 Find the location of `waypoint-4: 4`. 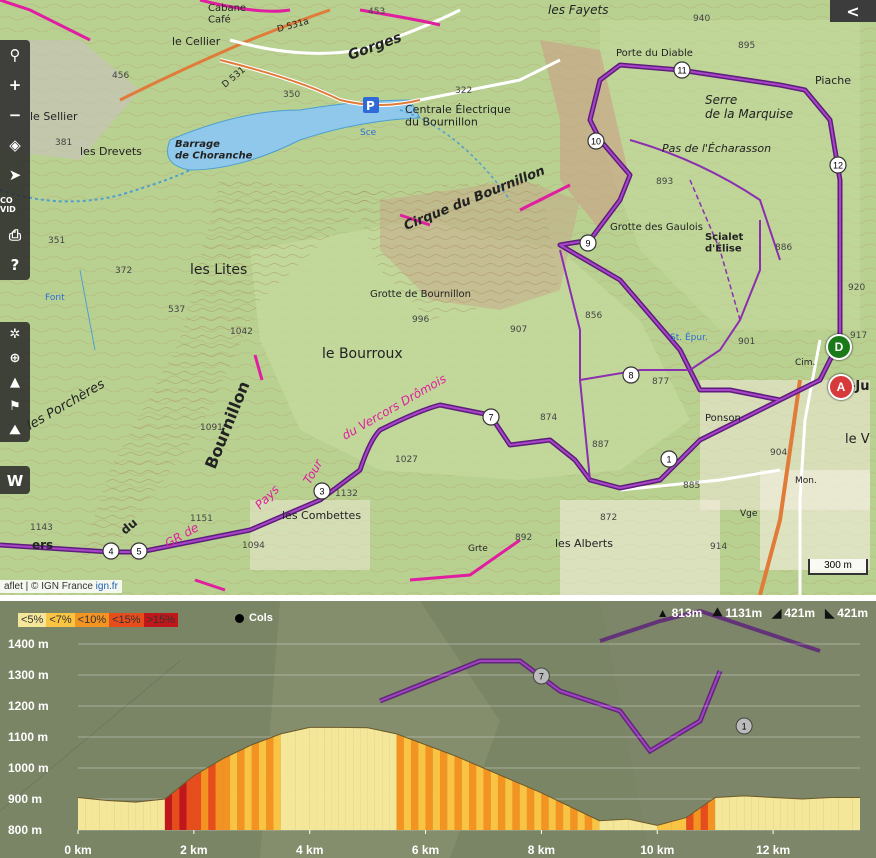

waypoint-4: 4 is located at coordinates (111, 551).